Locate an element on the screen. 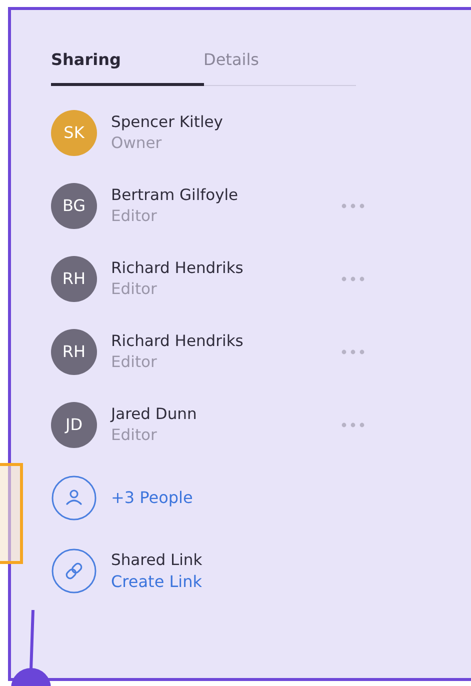 The width and height of the screenshot is (471, 686). tab: Details is located at coordinates (280, 65).